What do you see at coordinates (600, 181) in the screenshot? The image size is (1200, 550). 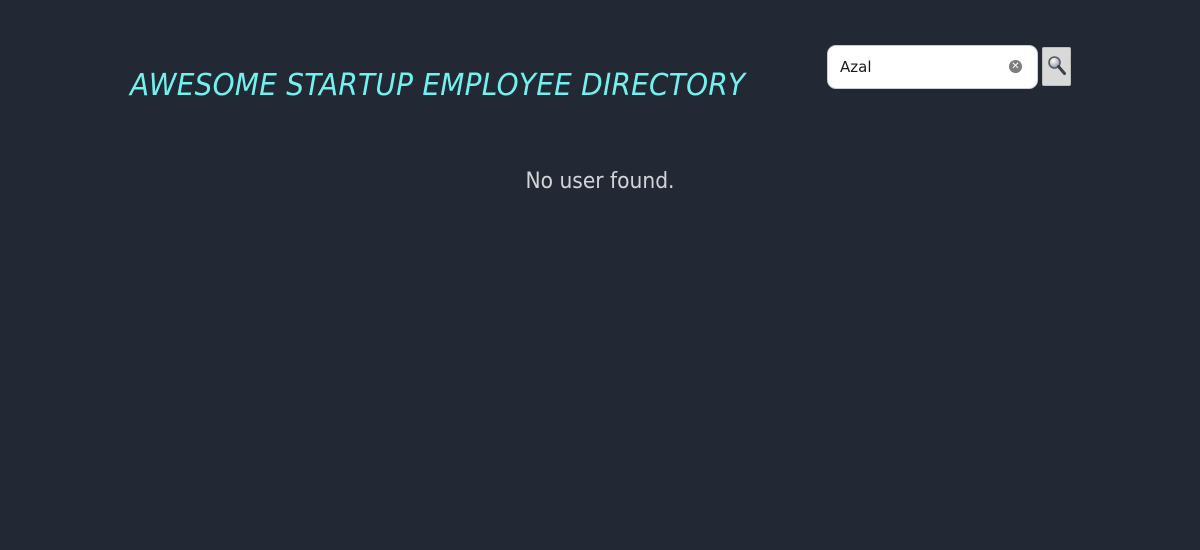 I see `no-results-message: No user found.` at bounding box center [600, 181].